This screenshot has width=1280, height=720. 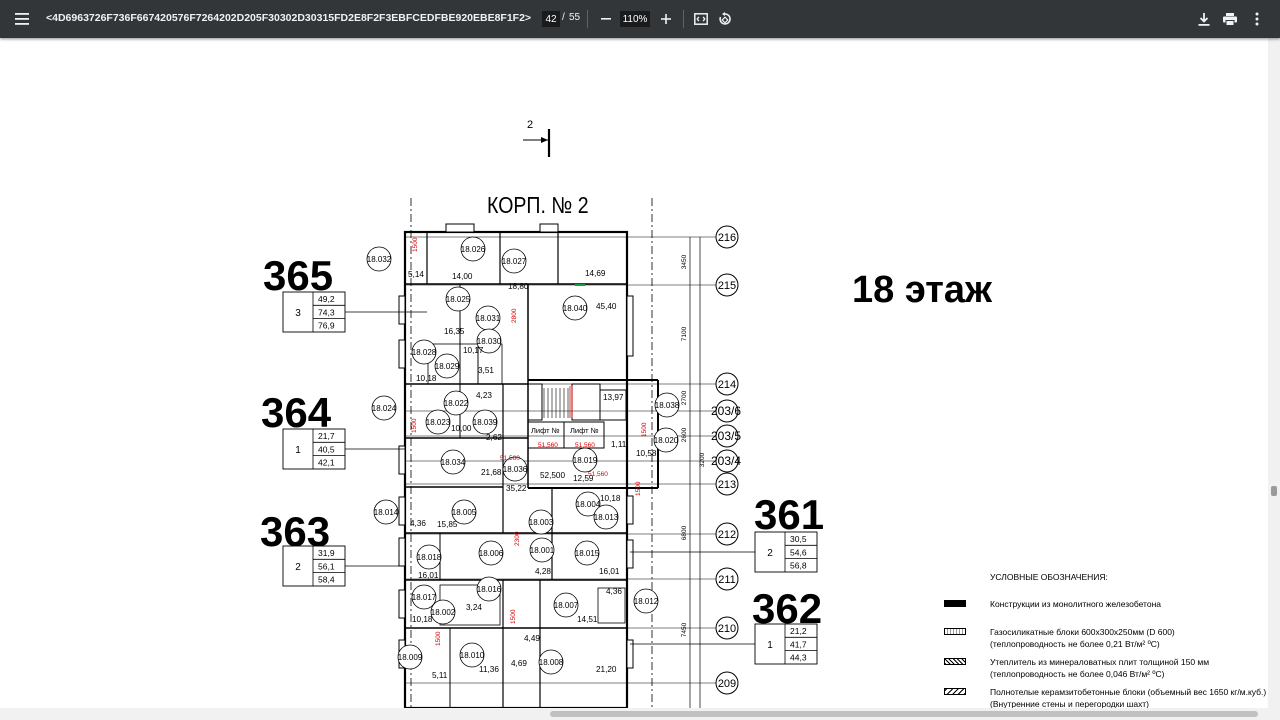 What do you see at coordinates (606, 306) in the screenshot?
I see `room-area: 45,40` at bounding box center [606, 306].